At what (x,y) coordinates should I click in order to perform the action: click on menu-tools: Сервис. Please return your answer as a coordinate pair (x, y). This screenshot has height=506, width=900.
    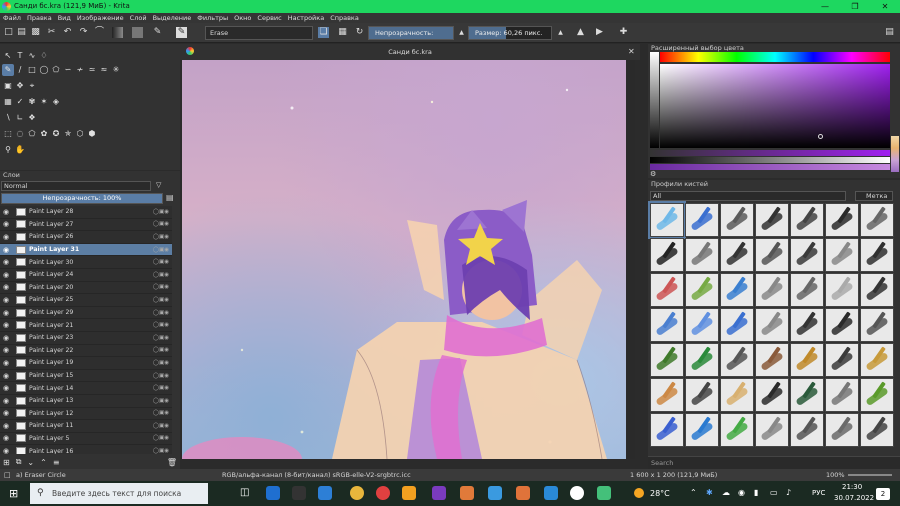
    Looking at the image, I should click on (269, 18).